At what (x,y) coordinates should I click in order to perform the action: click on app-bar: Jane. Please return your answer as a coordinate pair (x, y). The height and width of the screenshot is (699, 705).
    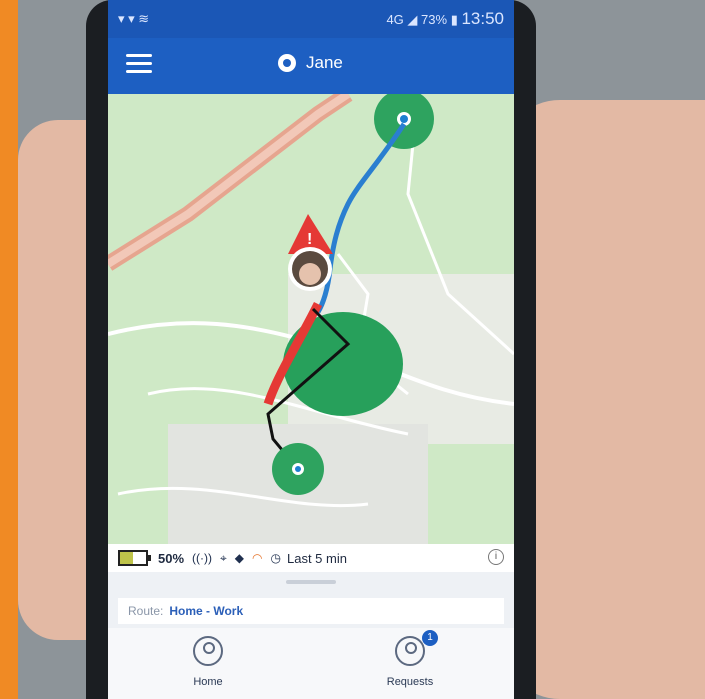
    Looking at the image, I should click on (311, 66).